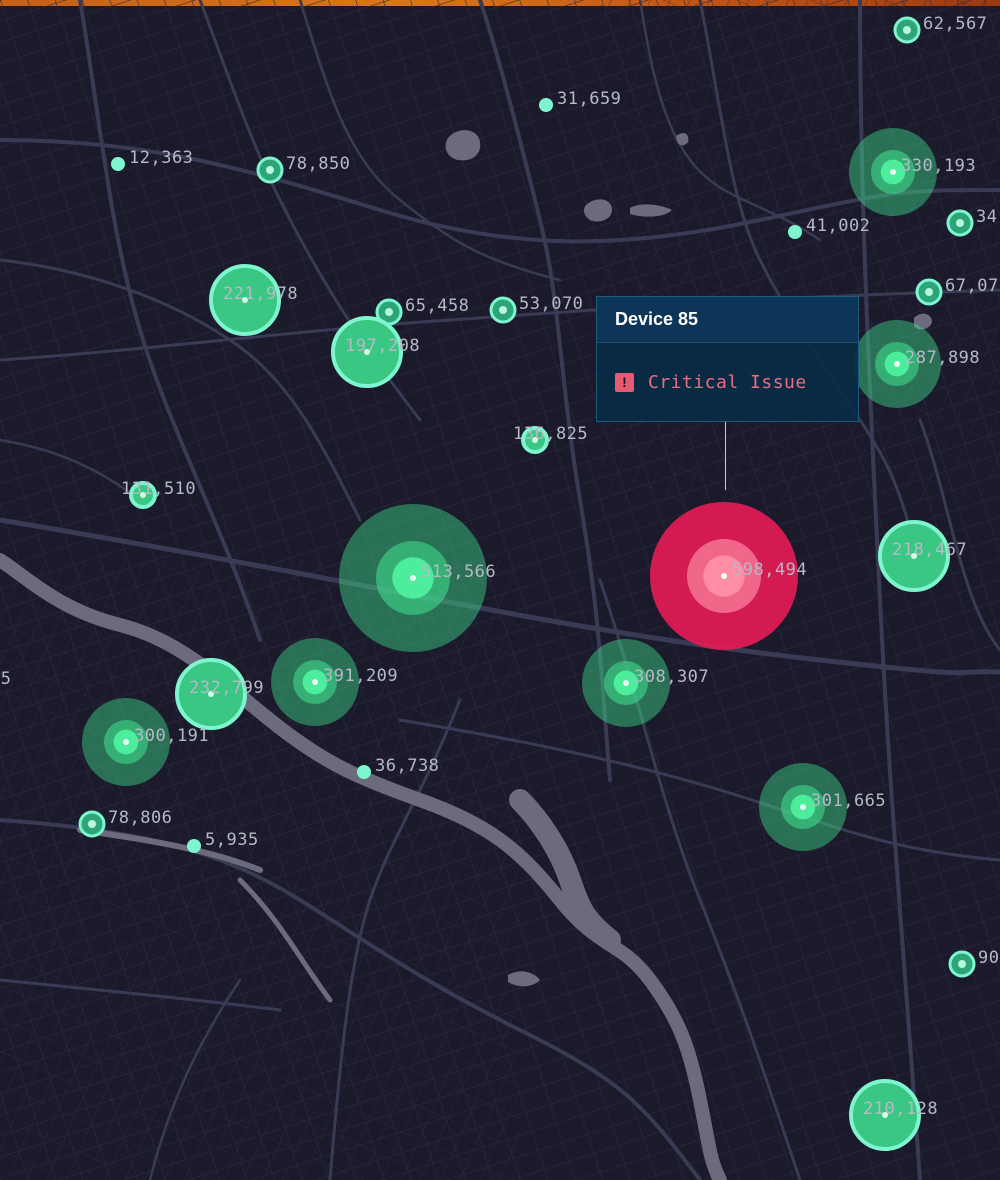 The image size is (1000, 1180). What do you see at coordinates (140, 818) in the screenshot?
I see `marker-value-label: 78,806` at bounding box center [140, 818].